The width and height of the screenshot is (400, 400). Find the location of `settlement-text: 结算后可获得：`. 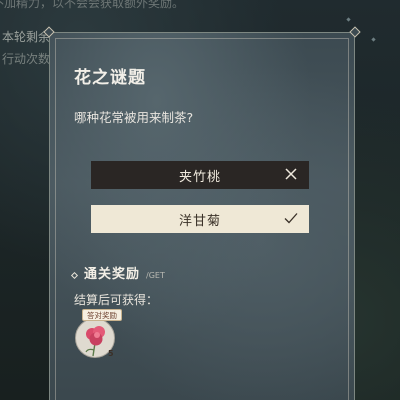

settlement-text: 结算后可获得： is located at coordinates (116, 300).